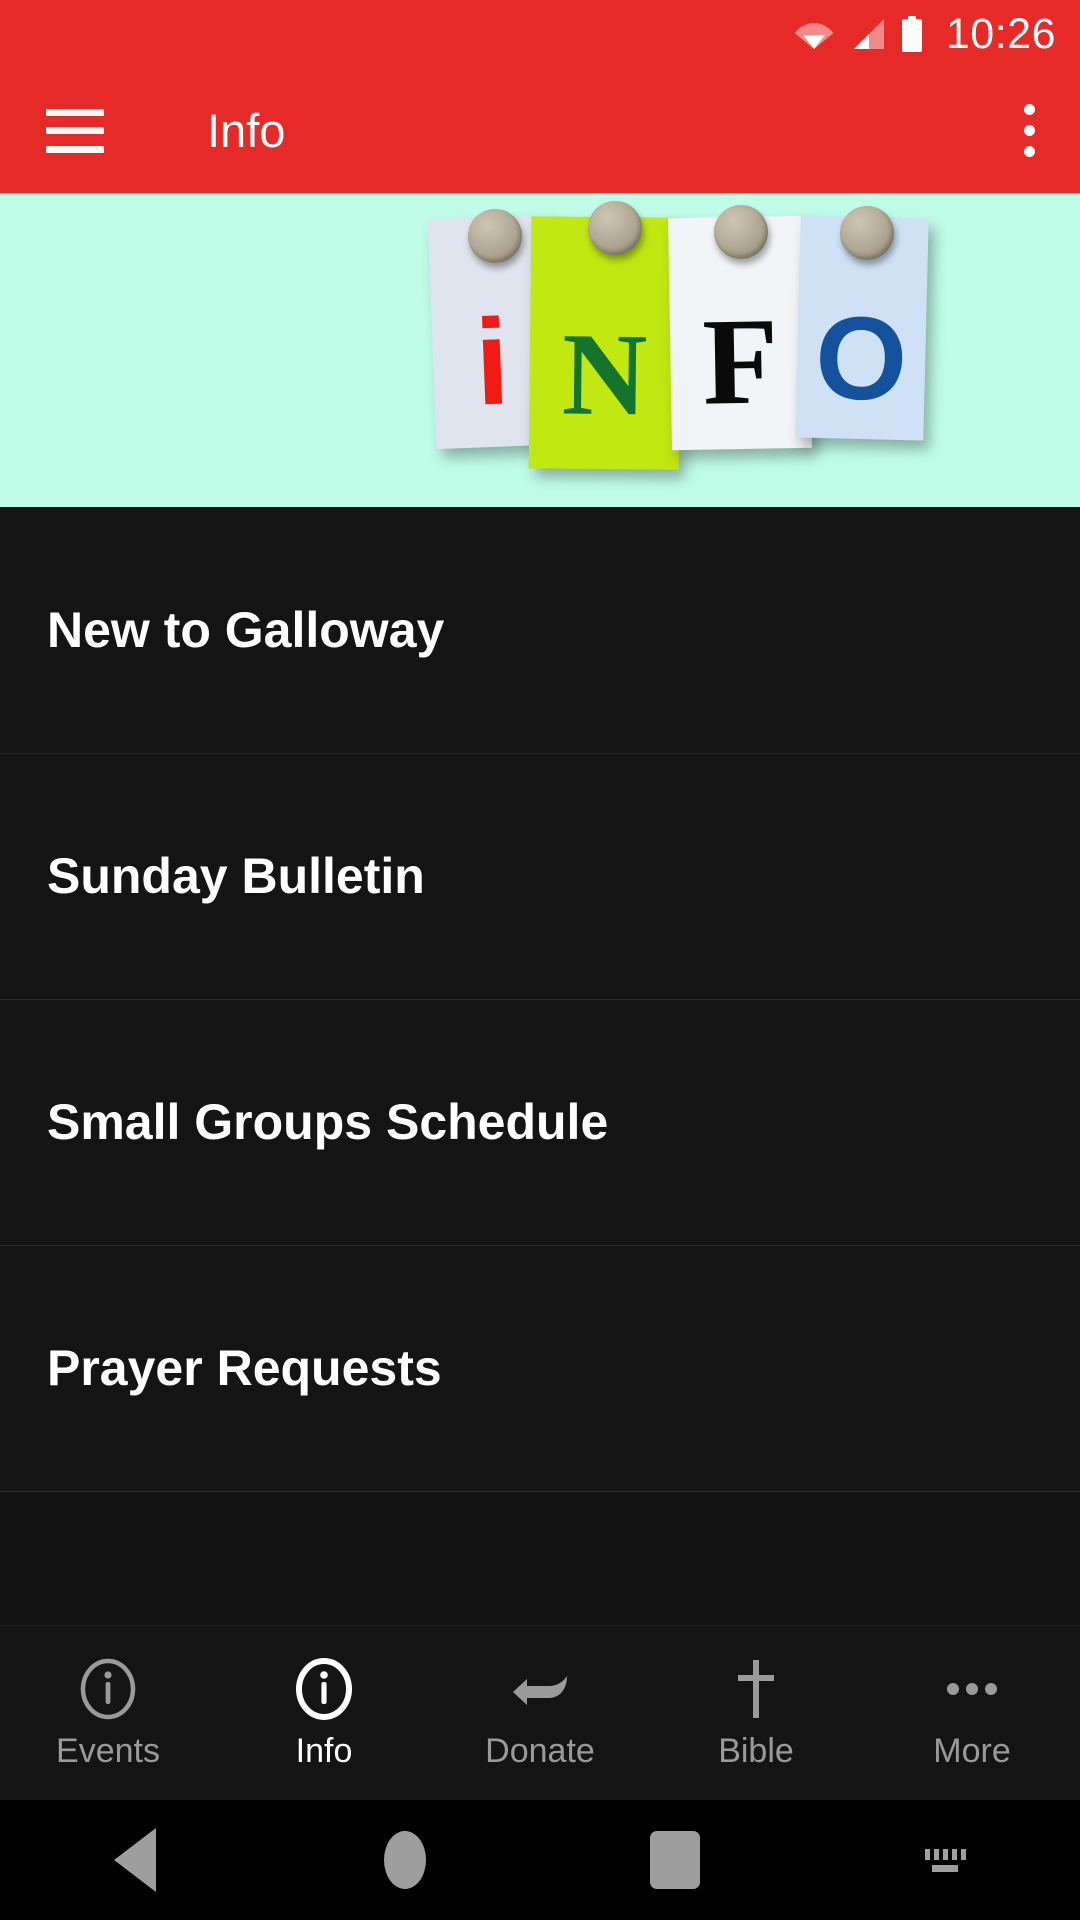 Image resolution: width=1080 pixels, height=1920 pixels. What do you see at coordinates (246, 630) in the screenshot?
I see `list-item-label: New to Galloway` at bounding box center [246, 630].